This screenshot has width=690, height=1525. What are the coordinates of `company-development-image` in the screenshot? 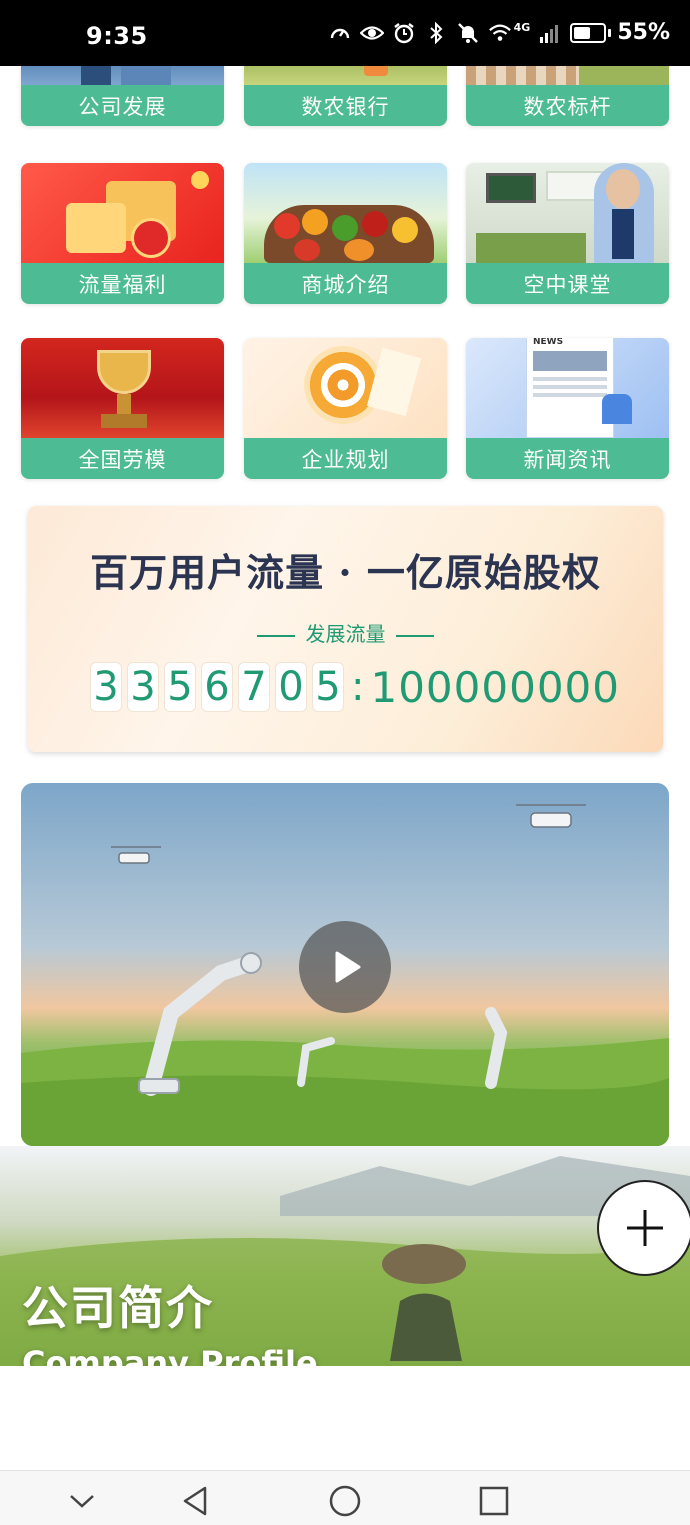 It's located at (122, 75).